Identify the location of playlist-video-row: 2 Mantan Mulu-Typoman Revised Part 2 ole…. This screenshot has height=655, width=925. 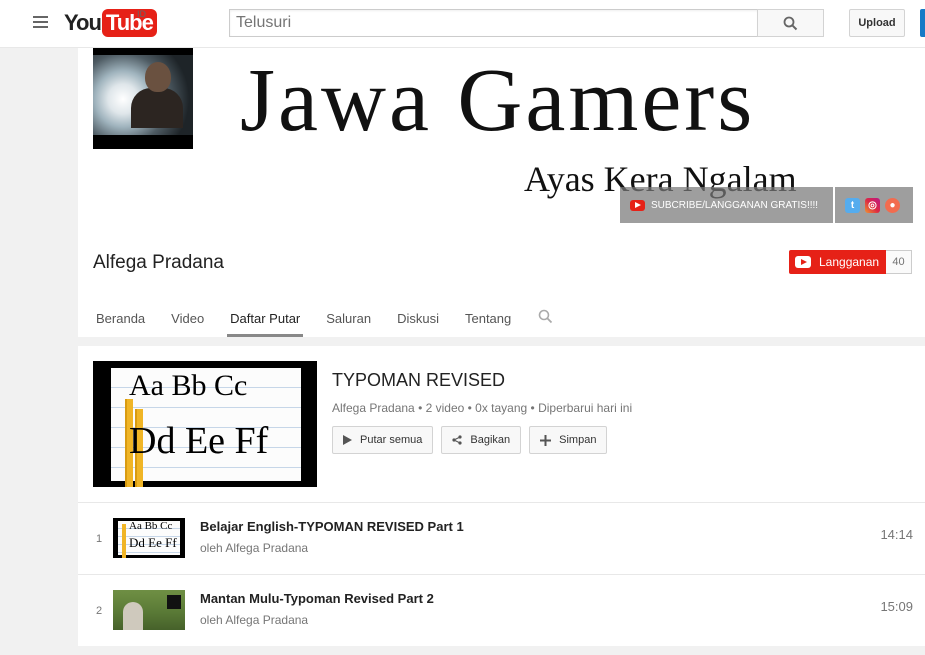
(501, 610).